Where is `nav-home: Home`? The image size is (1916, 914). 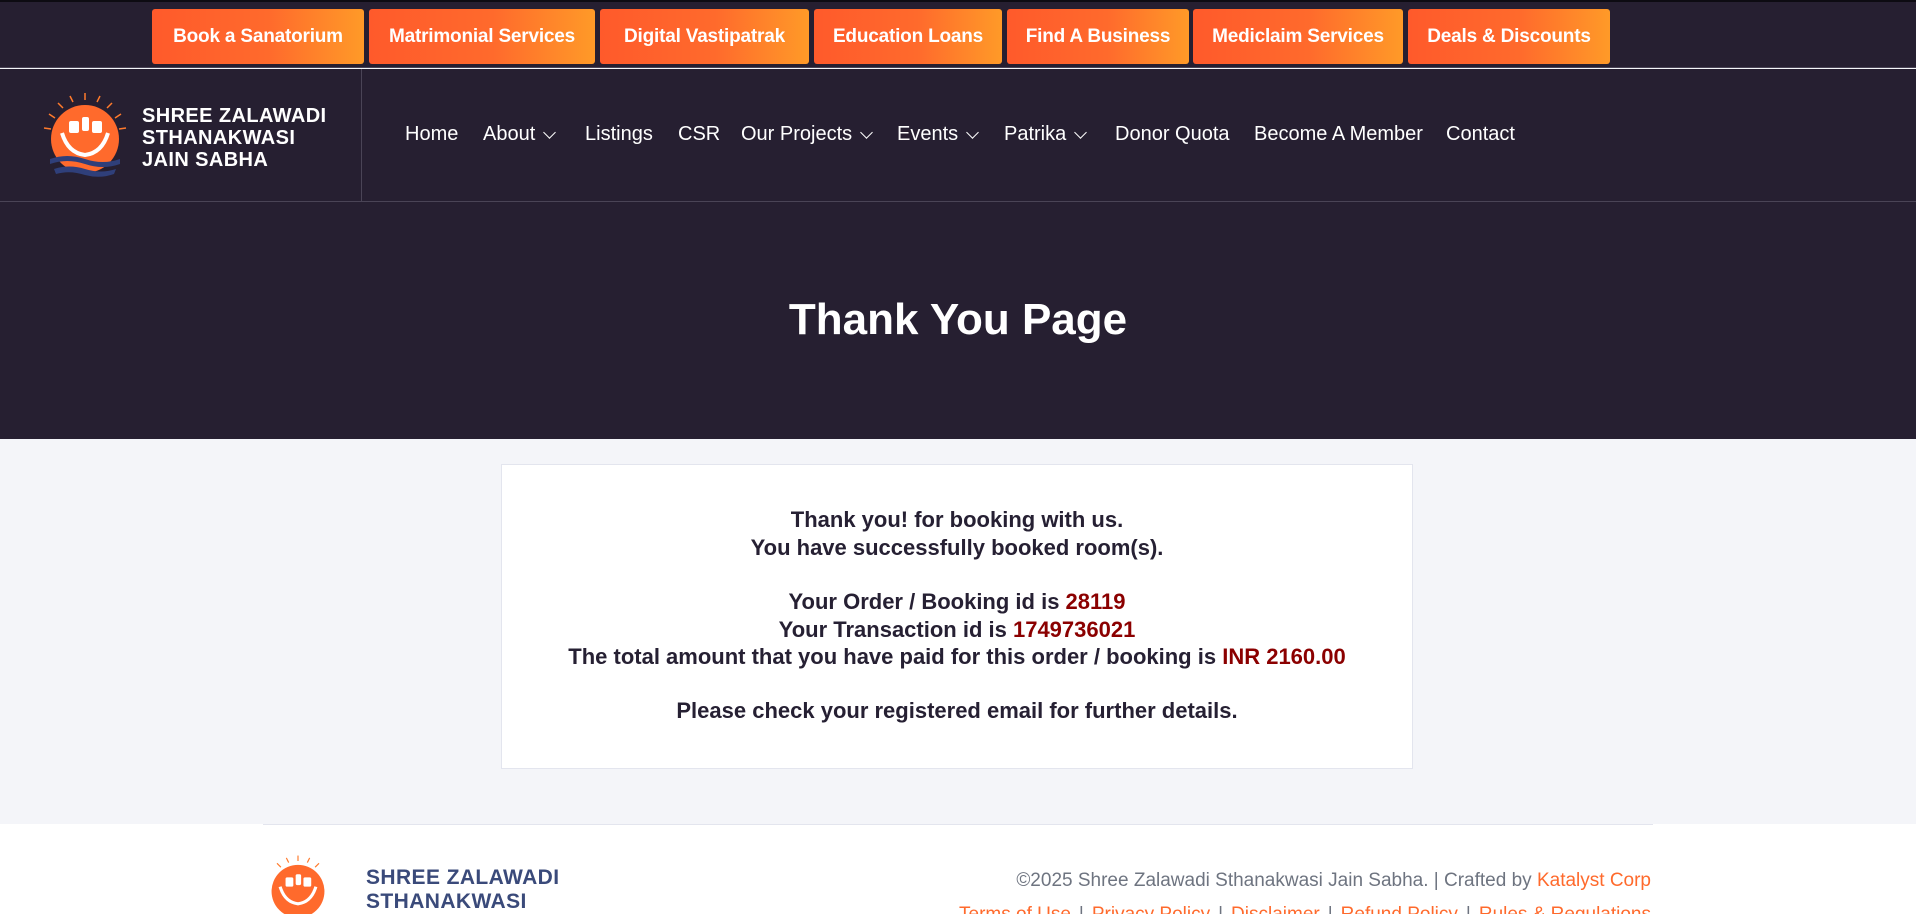 nav-home: Home is located at coordinates (431, 134).